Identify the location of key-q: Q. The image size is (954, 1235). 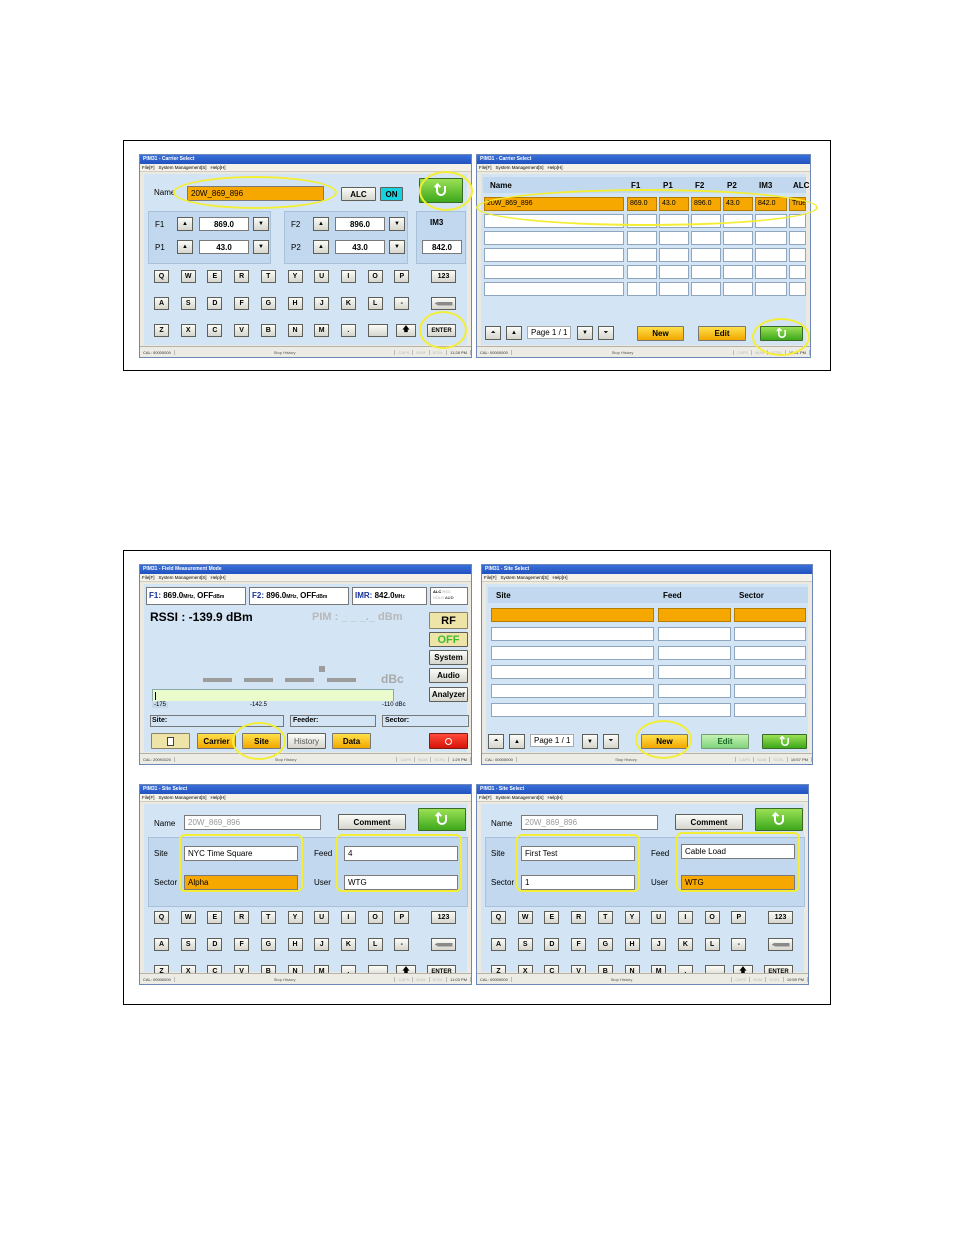
(498, 917).